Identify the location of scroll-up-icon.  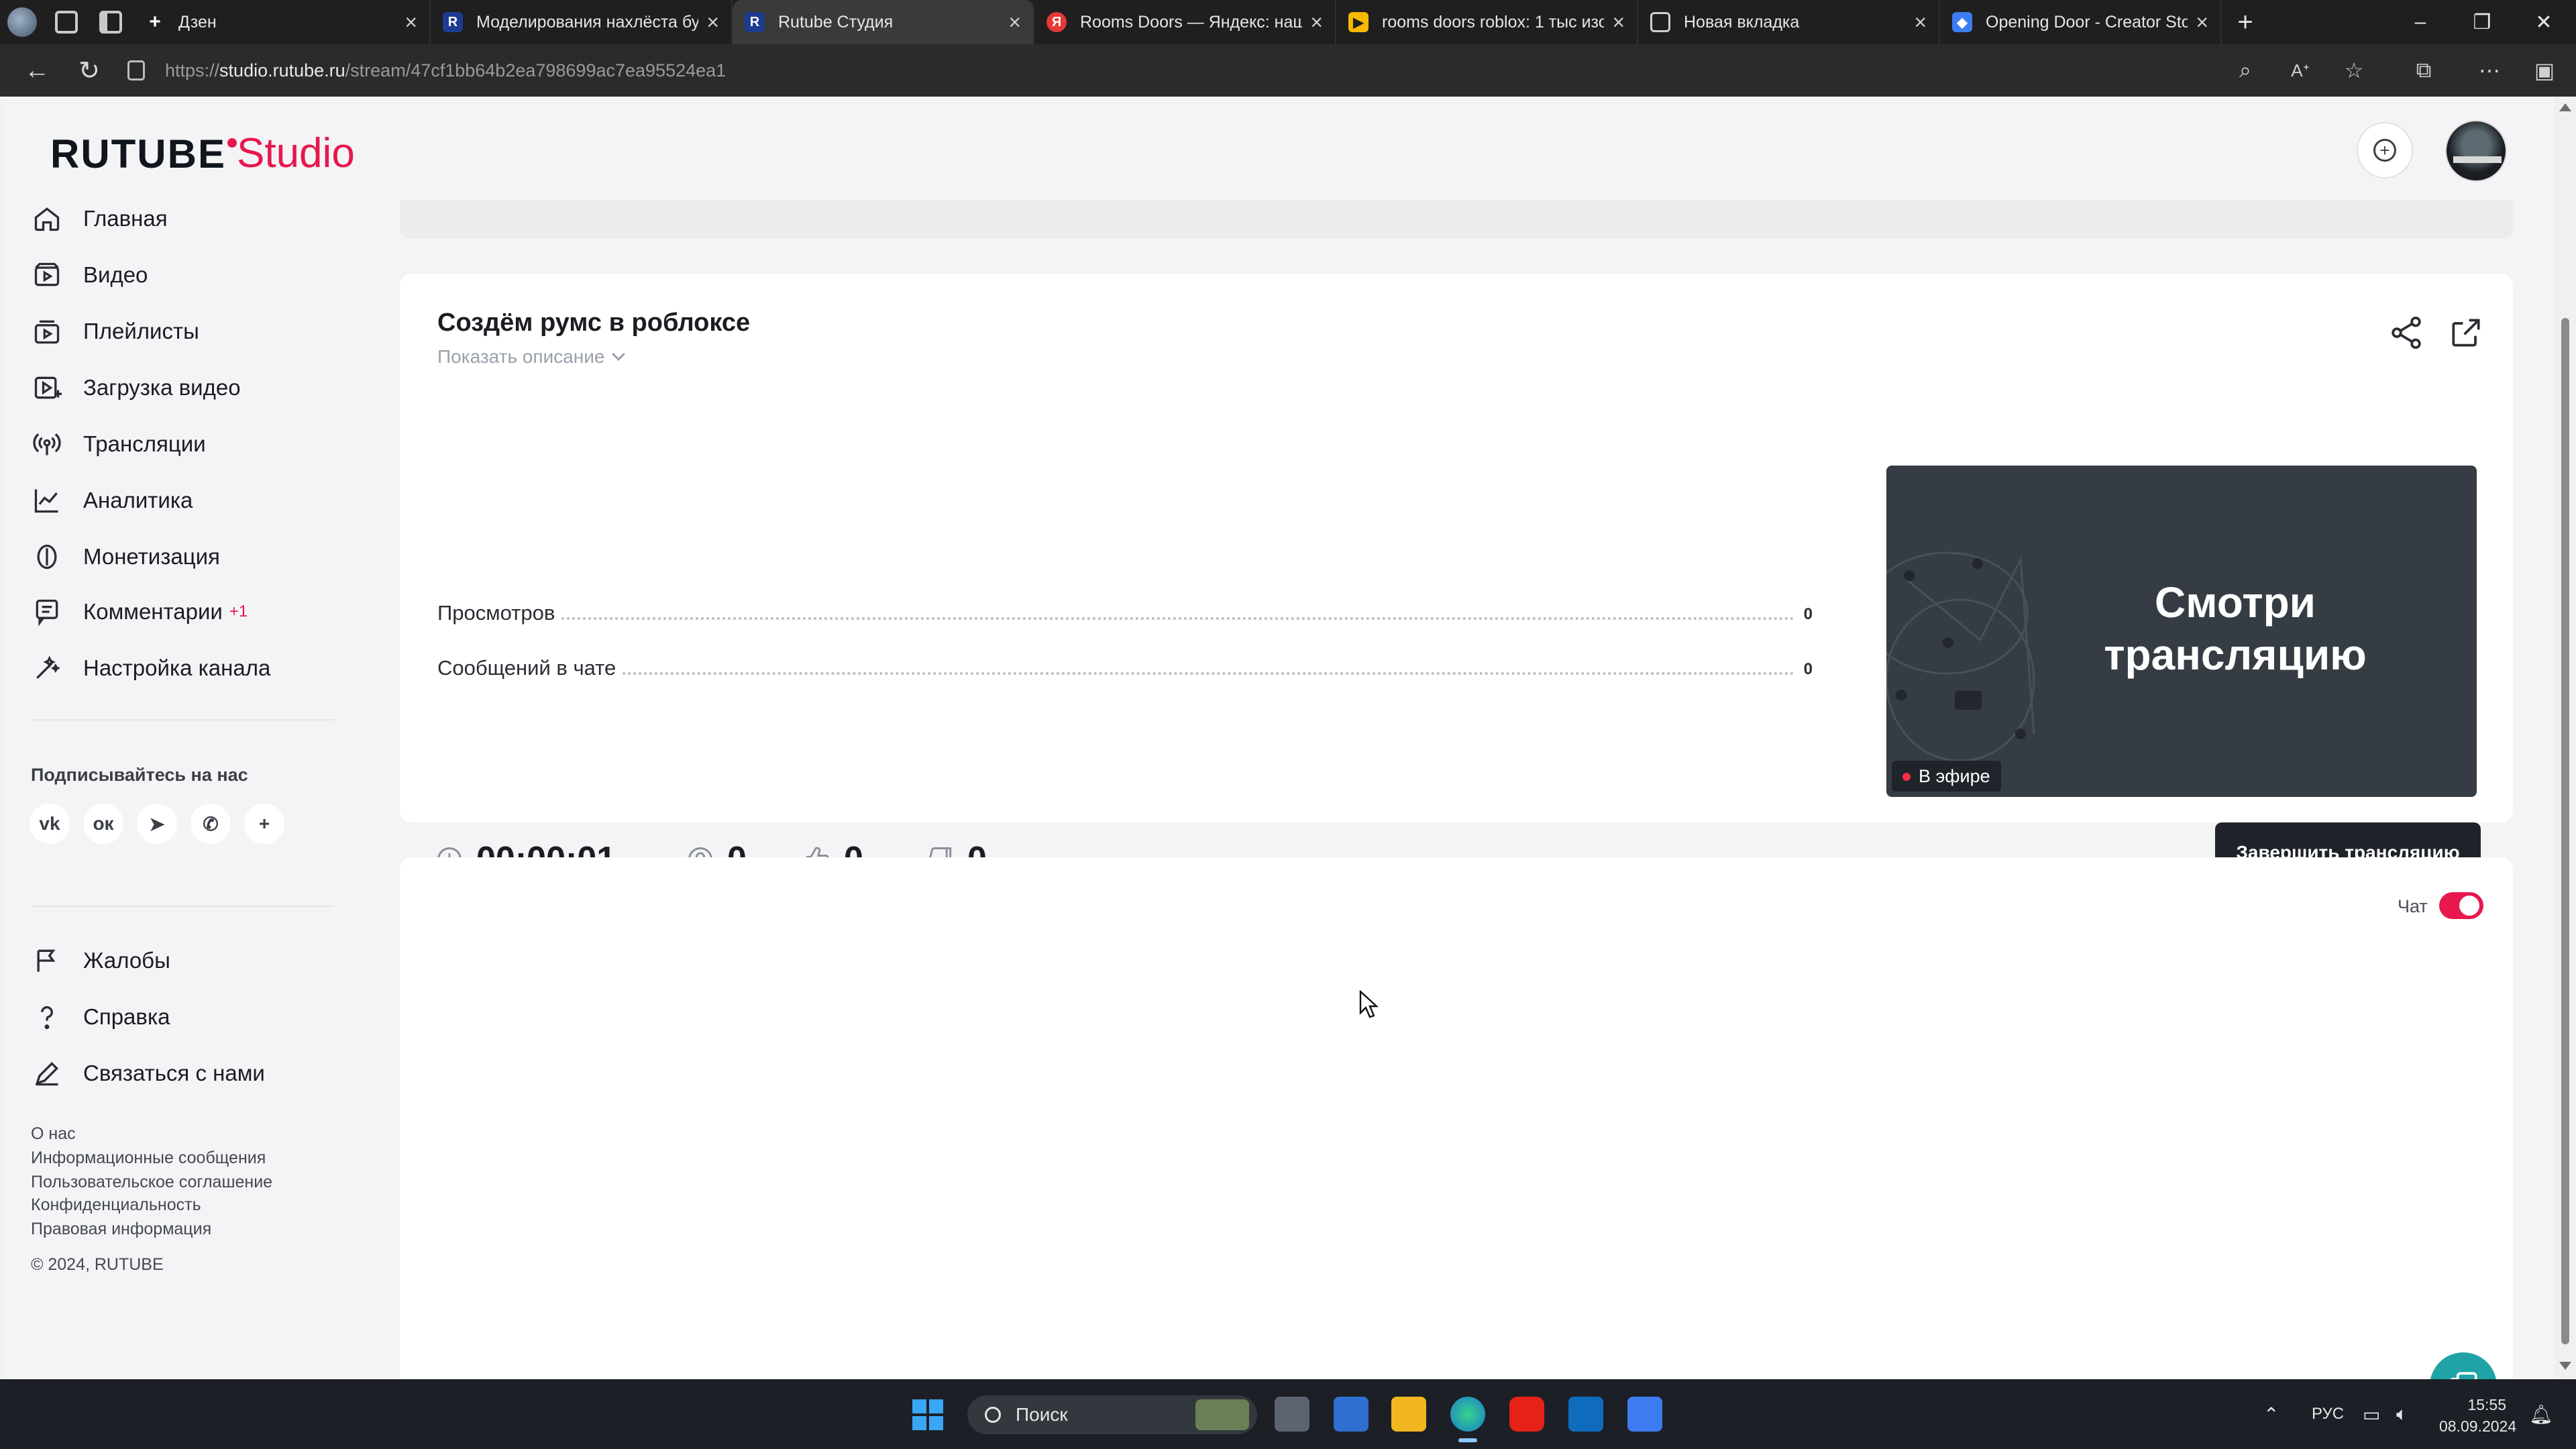
(2565, 107).